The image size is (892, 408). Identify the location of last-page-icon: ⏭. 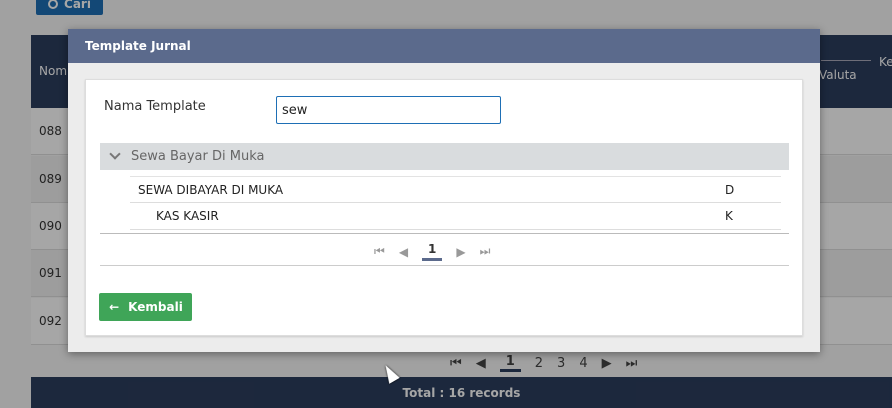
(485, 251).